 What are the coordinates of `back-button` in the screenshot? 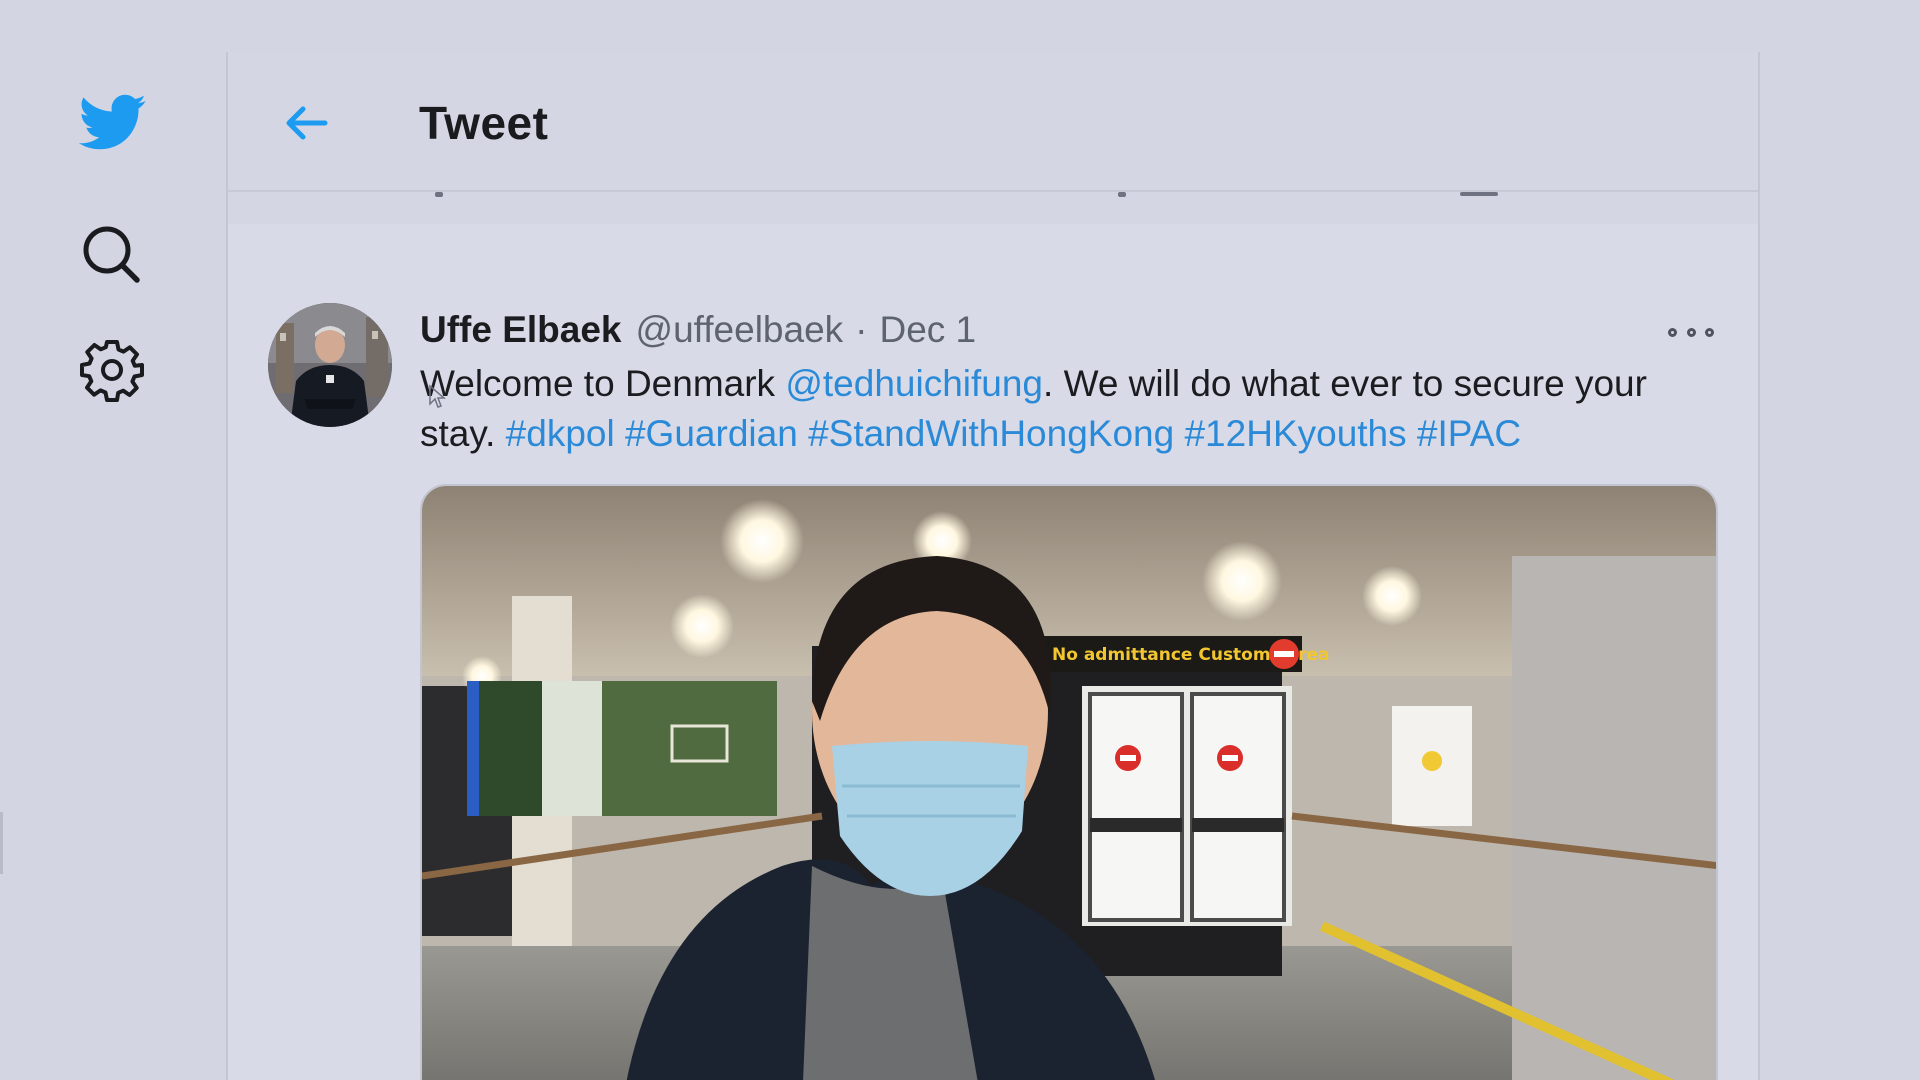 It's located at (306, 123).